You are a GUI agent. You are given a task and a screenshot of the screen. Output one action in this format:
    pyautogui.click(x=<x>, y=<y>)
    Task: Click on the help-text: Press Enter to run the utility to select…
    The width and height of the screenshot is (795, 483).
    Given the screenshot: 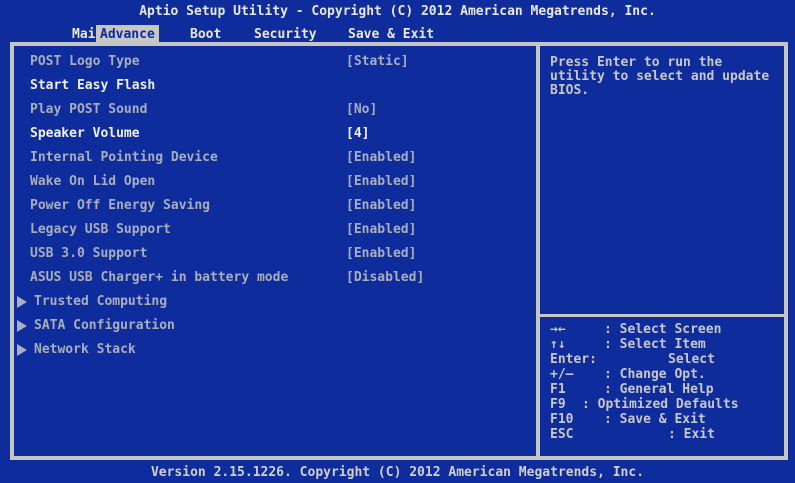 What is the action you would take?
    pyautogui.click(x=663, y=76)
    